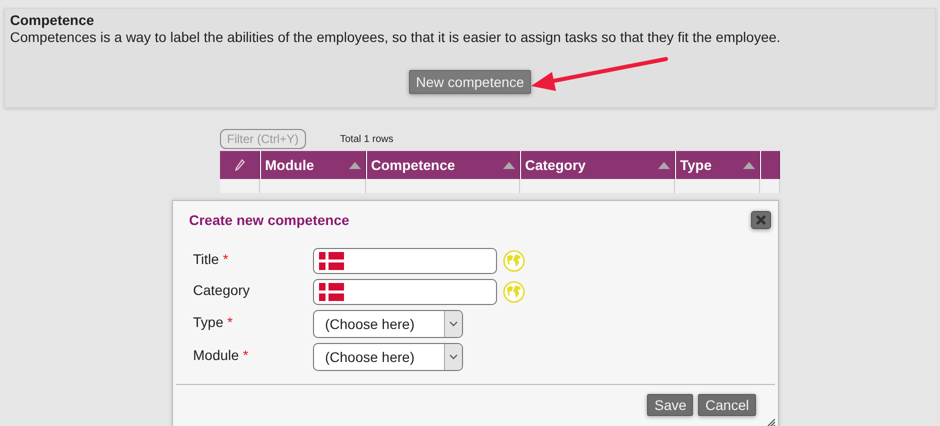 This screenshot has height=426, width=940. I want to click on new-competence-button: New competence, so click(470, 82).